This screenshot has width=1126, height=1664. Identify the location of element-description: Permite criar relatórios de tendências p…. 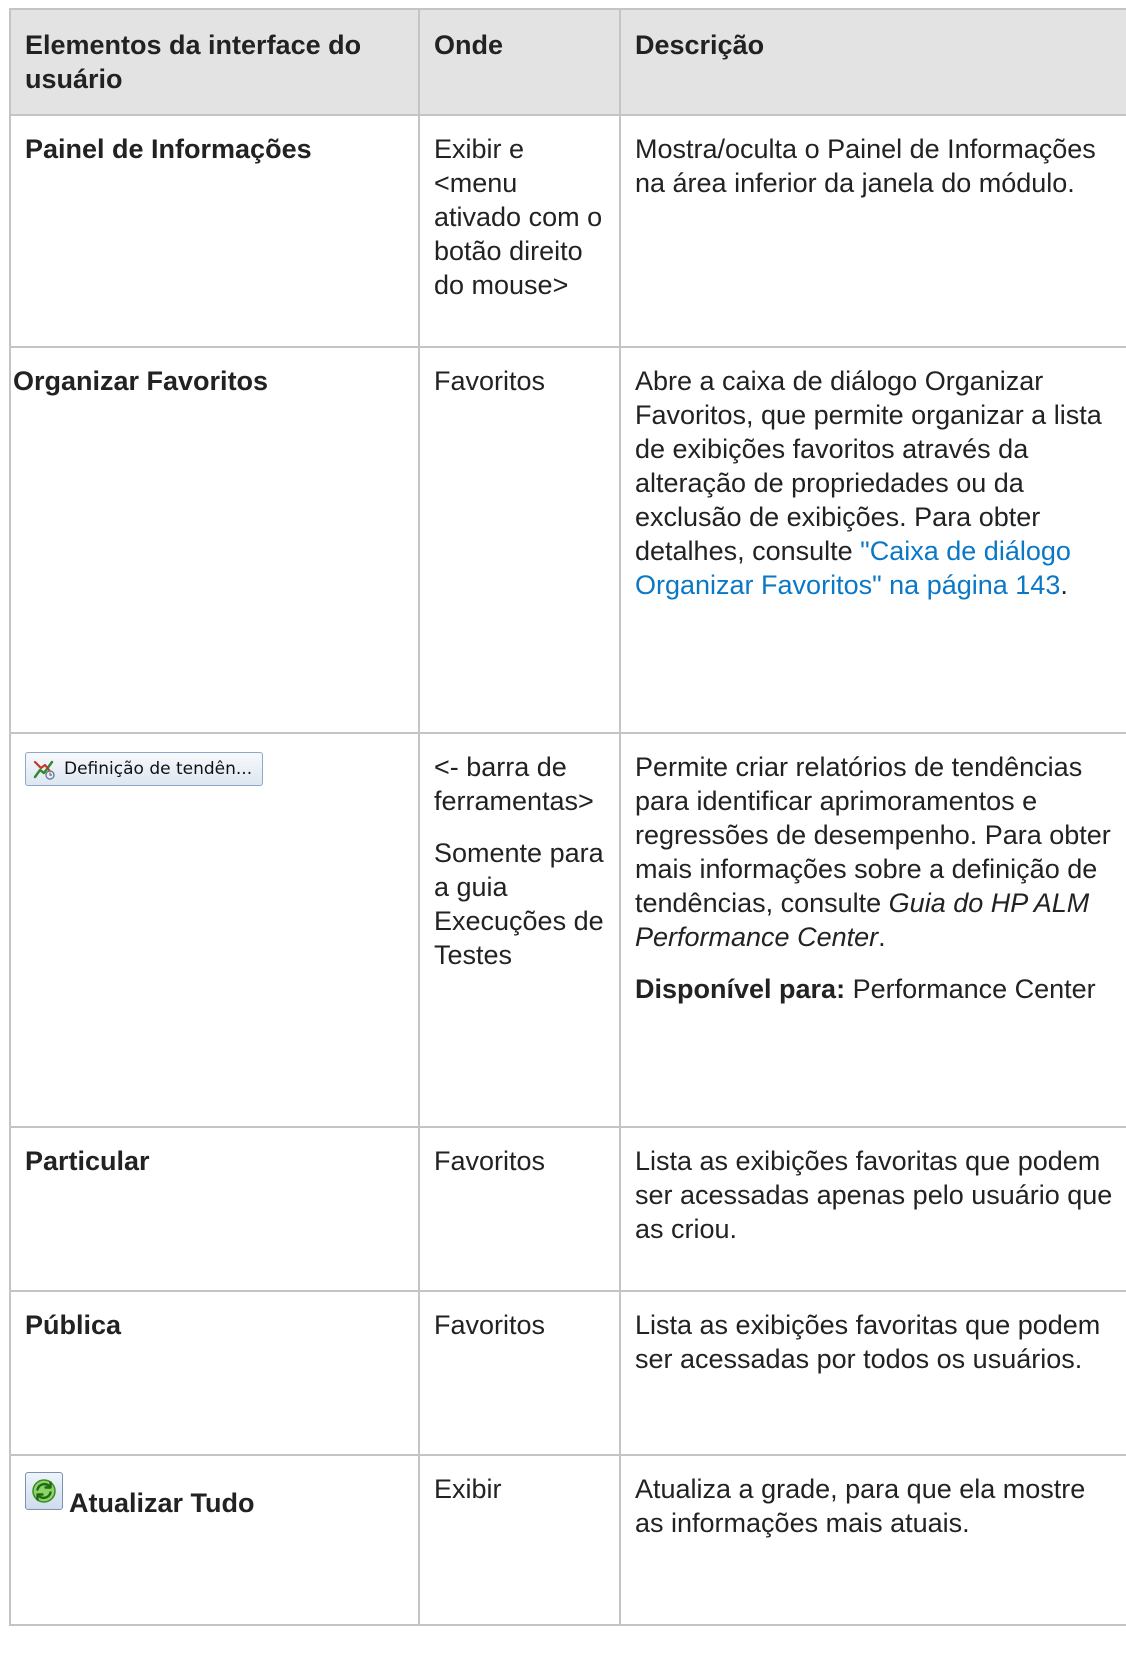
(872, 930).